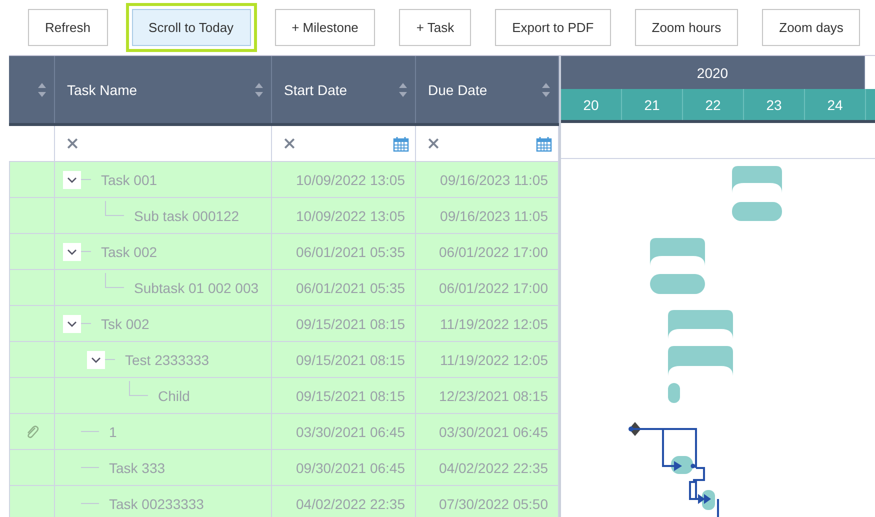  I want to click on day-label: 21, so click(652, 104).